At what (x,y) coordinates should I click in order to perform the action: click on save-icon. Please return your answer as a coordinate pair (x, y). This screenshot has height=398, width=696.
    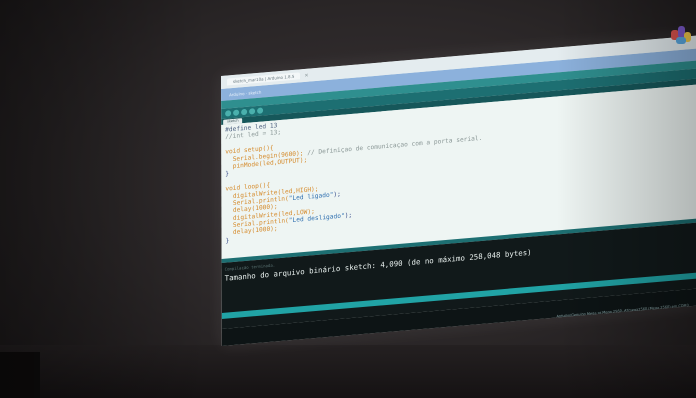
    Looking at the image, I should click on (260, 110).